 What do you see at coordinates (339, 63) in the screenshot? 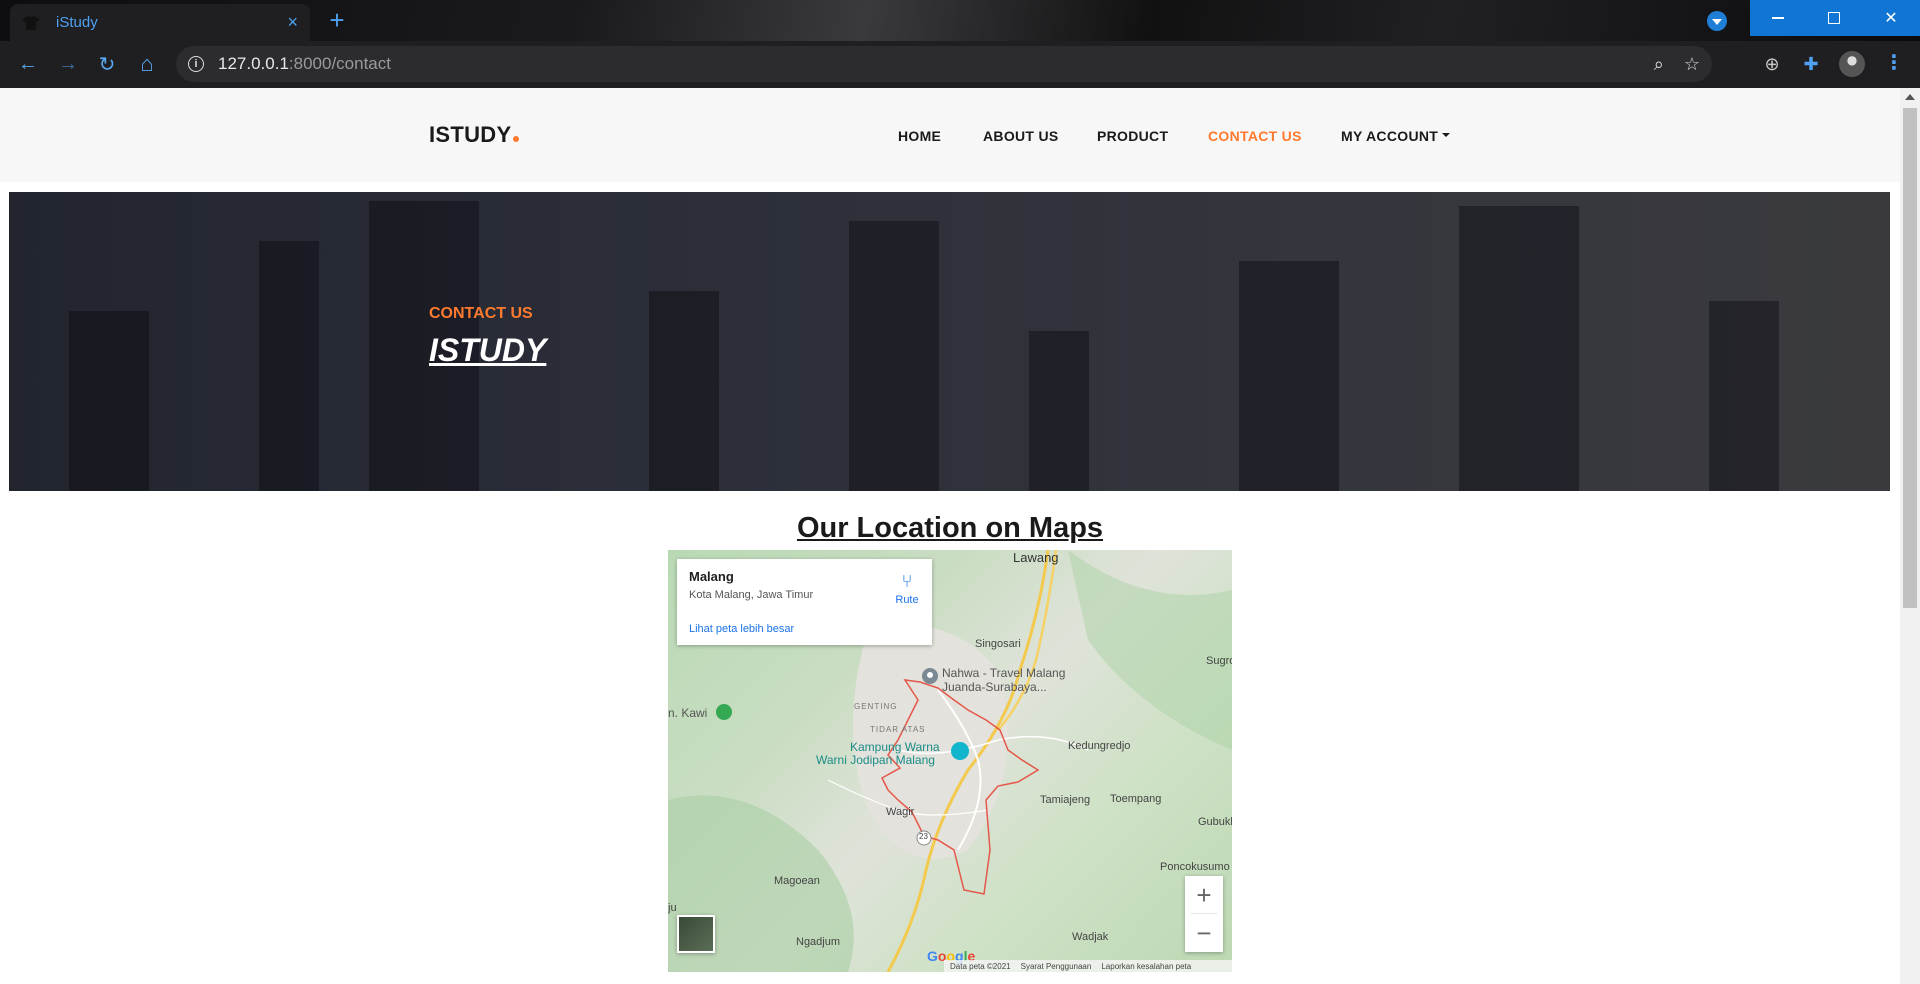
I see `url-path: :8000/contact` at bounding box center [339, 63].